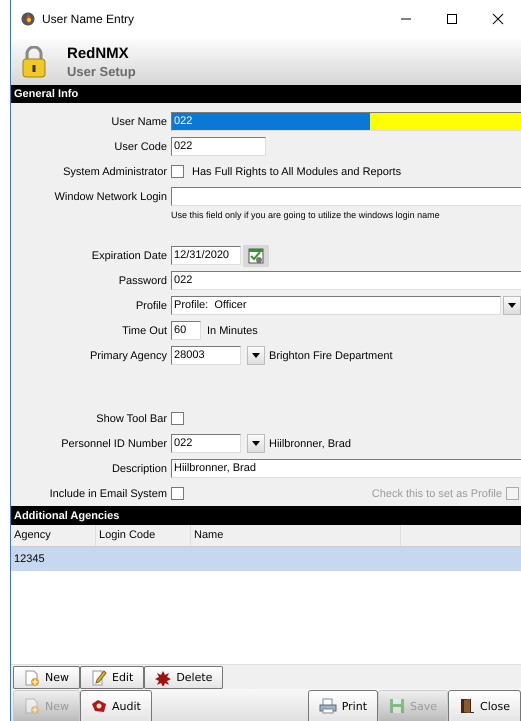  Describe the element at coordinates (115, 172) in the screenshot. I see `field-label: System Administrator` at that location.